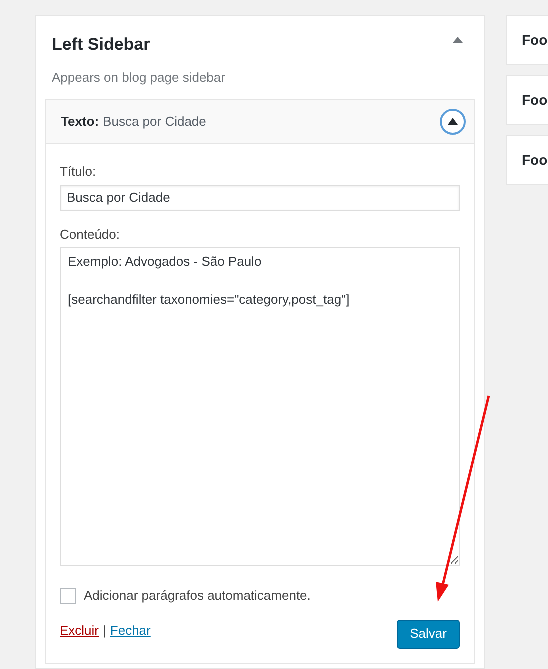  I want to click on widget-title: Busca por Cidade, so click(154, 121).